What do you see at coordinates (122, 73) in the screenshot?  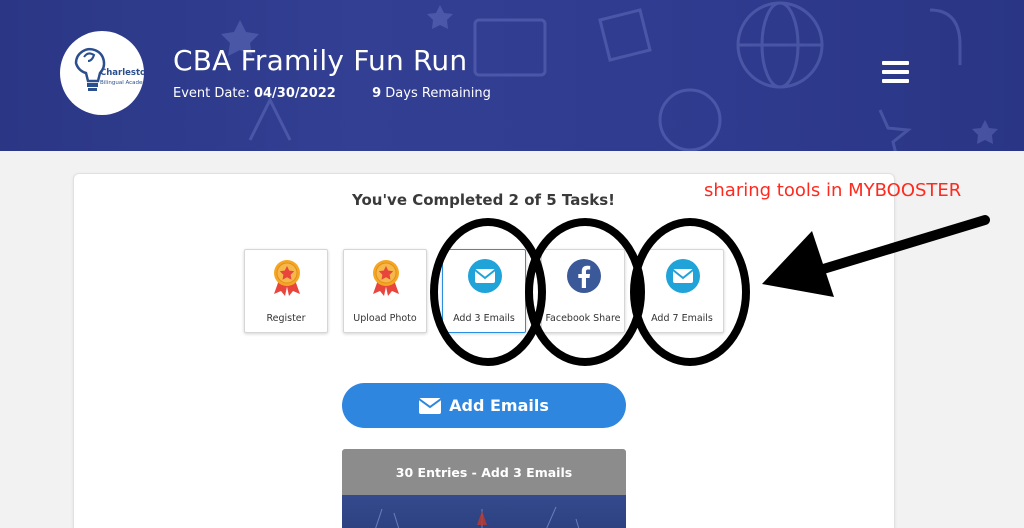 I see `svg-text: Charleston` at bounding box center [122, 73].